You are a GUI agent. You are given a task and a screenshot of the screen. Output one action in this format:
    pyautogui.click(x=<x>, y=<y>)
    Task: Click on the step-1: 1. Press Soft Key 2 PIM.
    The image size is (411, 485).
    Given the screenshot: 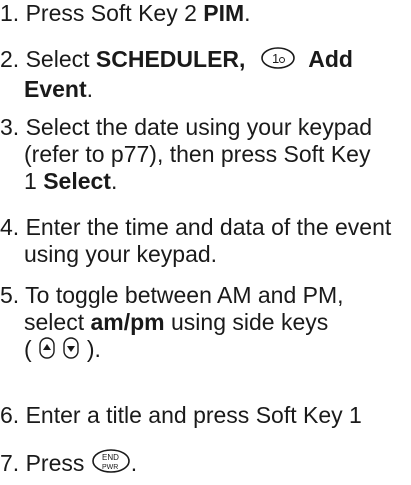 What is the action you would take?
    pyautogui.click(x=125, y=13)
    